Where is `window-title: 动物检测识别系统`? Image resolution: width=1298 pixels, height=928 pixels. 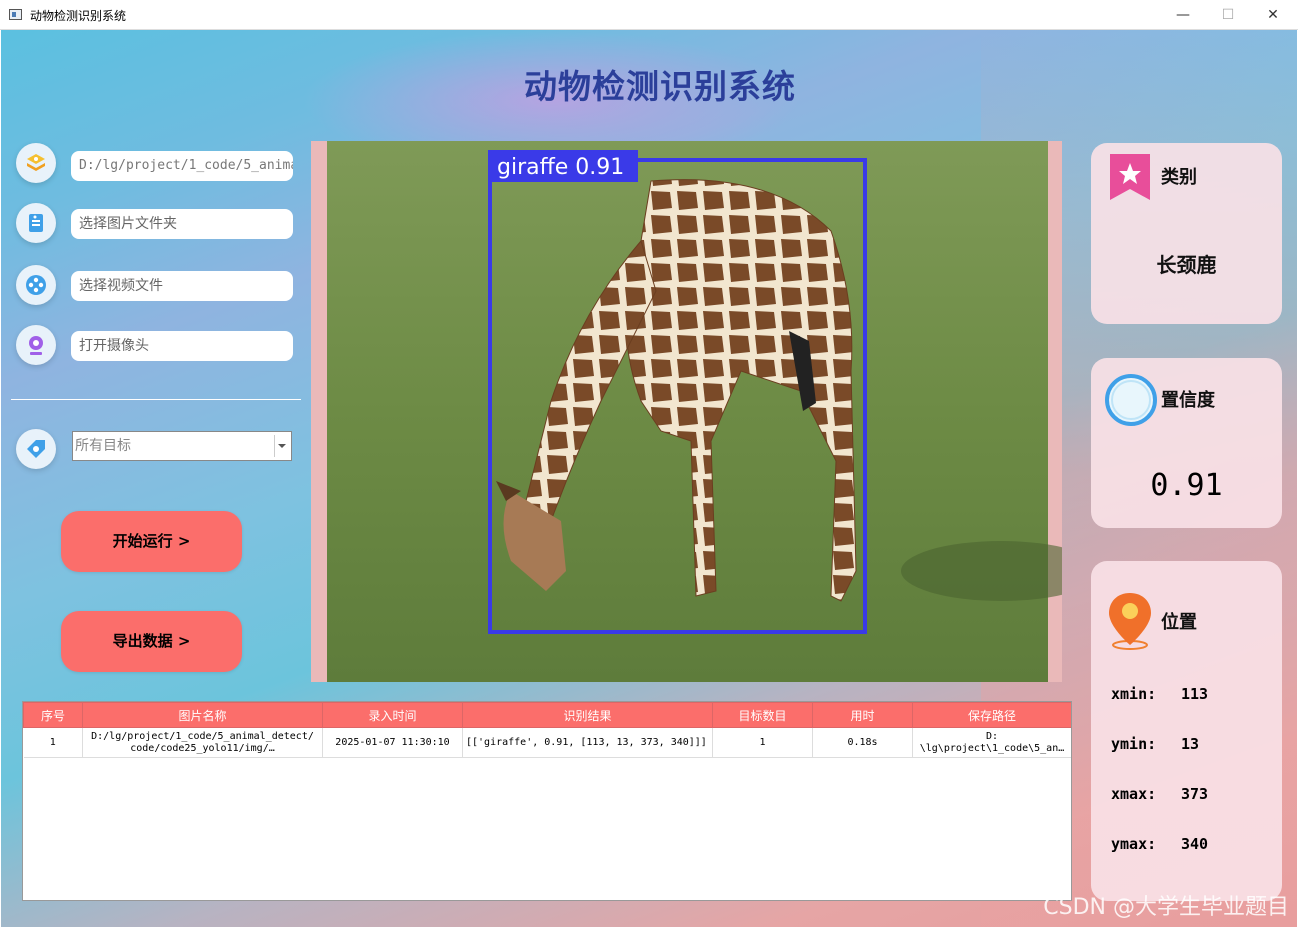
window-title: 动物检测识别系统 is located at coordinates (78, 16).